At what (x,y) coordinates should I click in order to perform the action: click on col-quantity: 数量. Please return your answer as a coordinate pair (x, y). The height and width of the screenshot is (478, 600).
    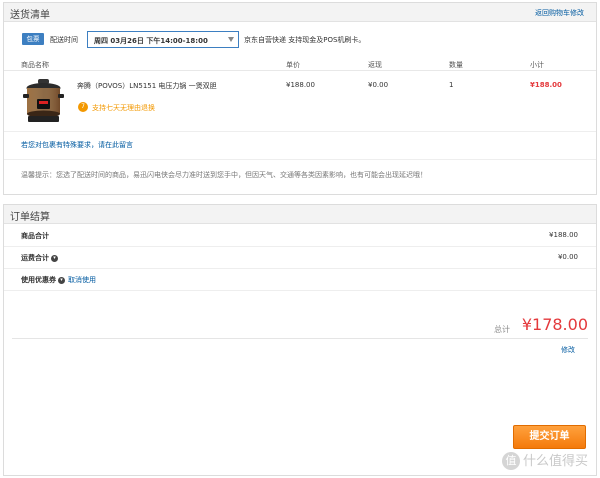
    Looking at the image, I should click on (456, 65).